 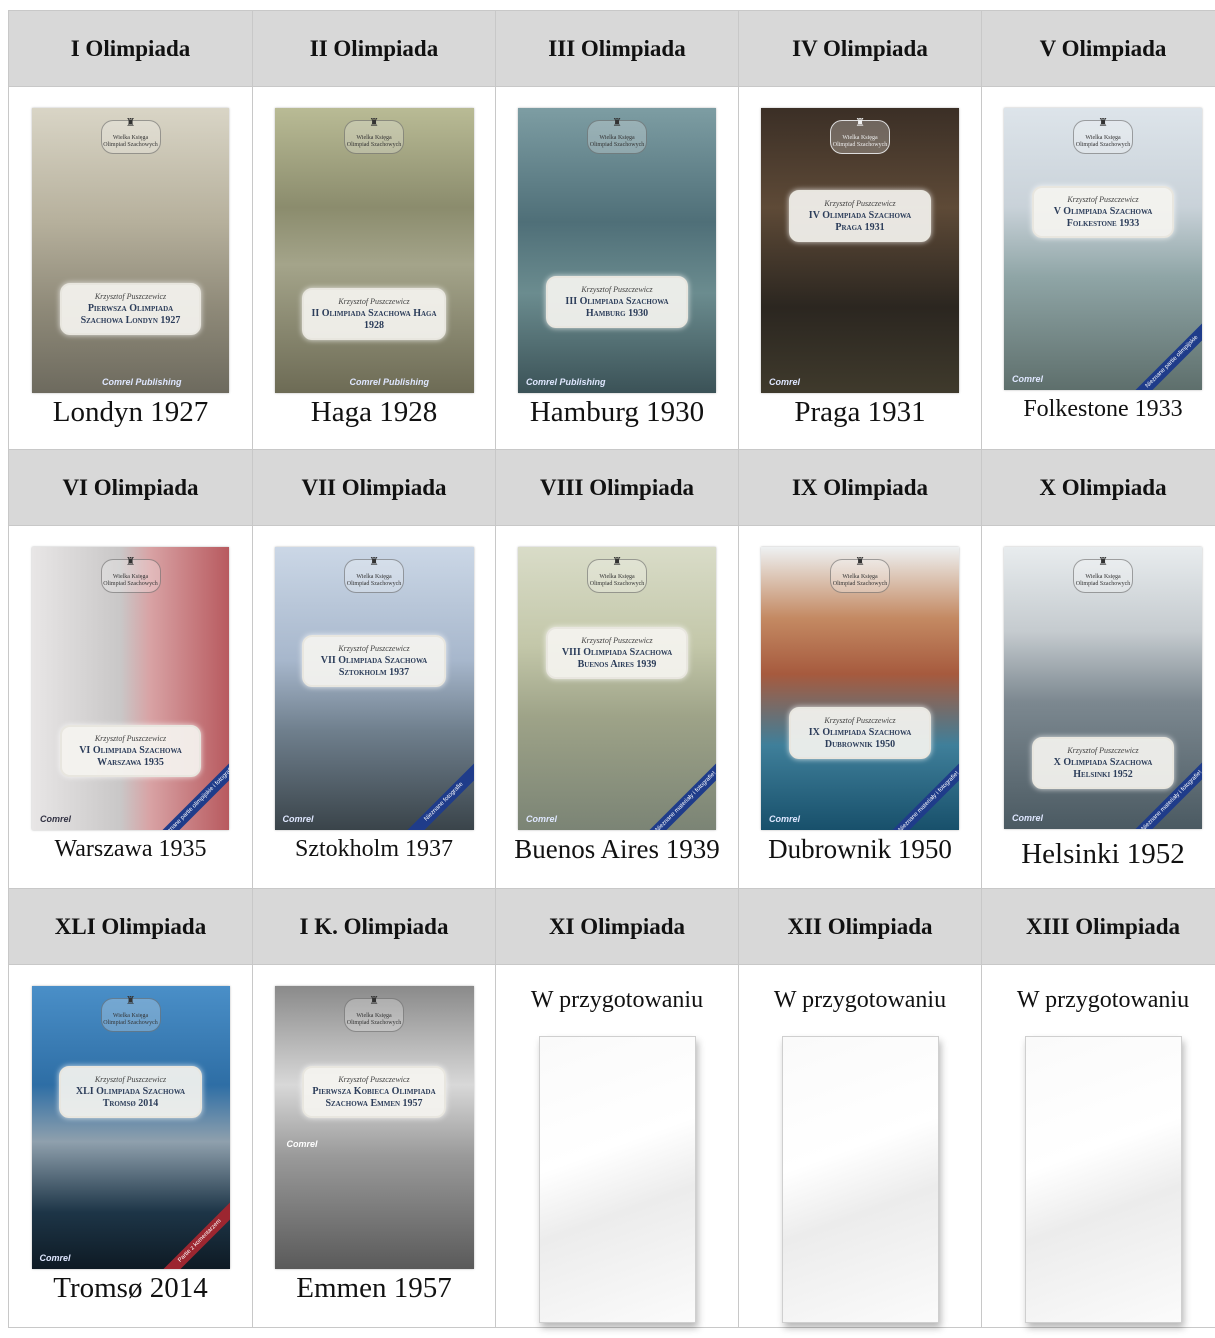 I want to click on column-header: IV Olimpiada, so click(x=860, y=48).